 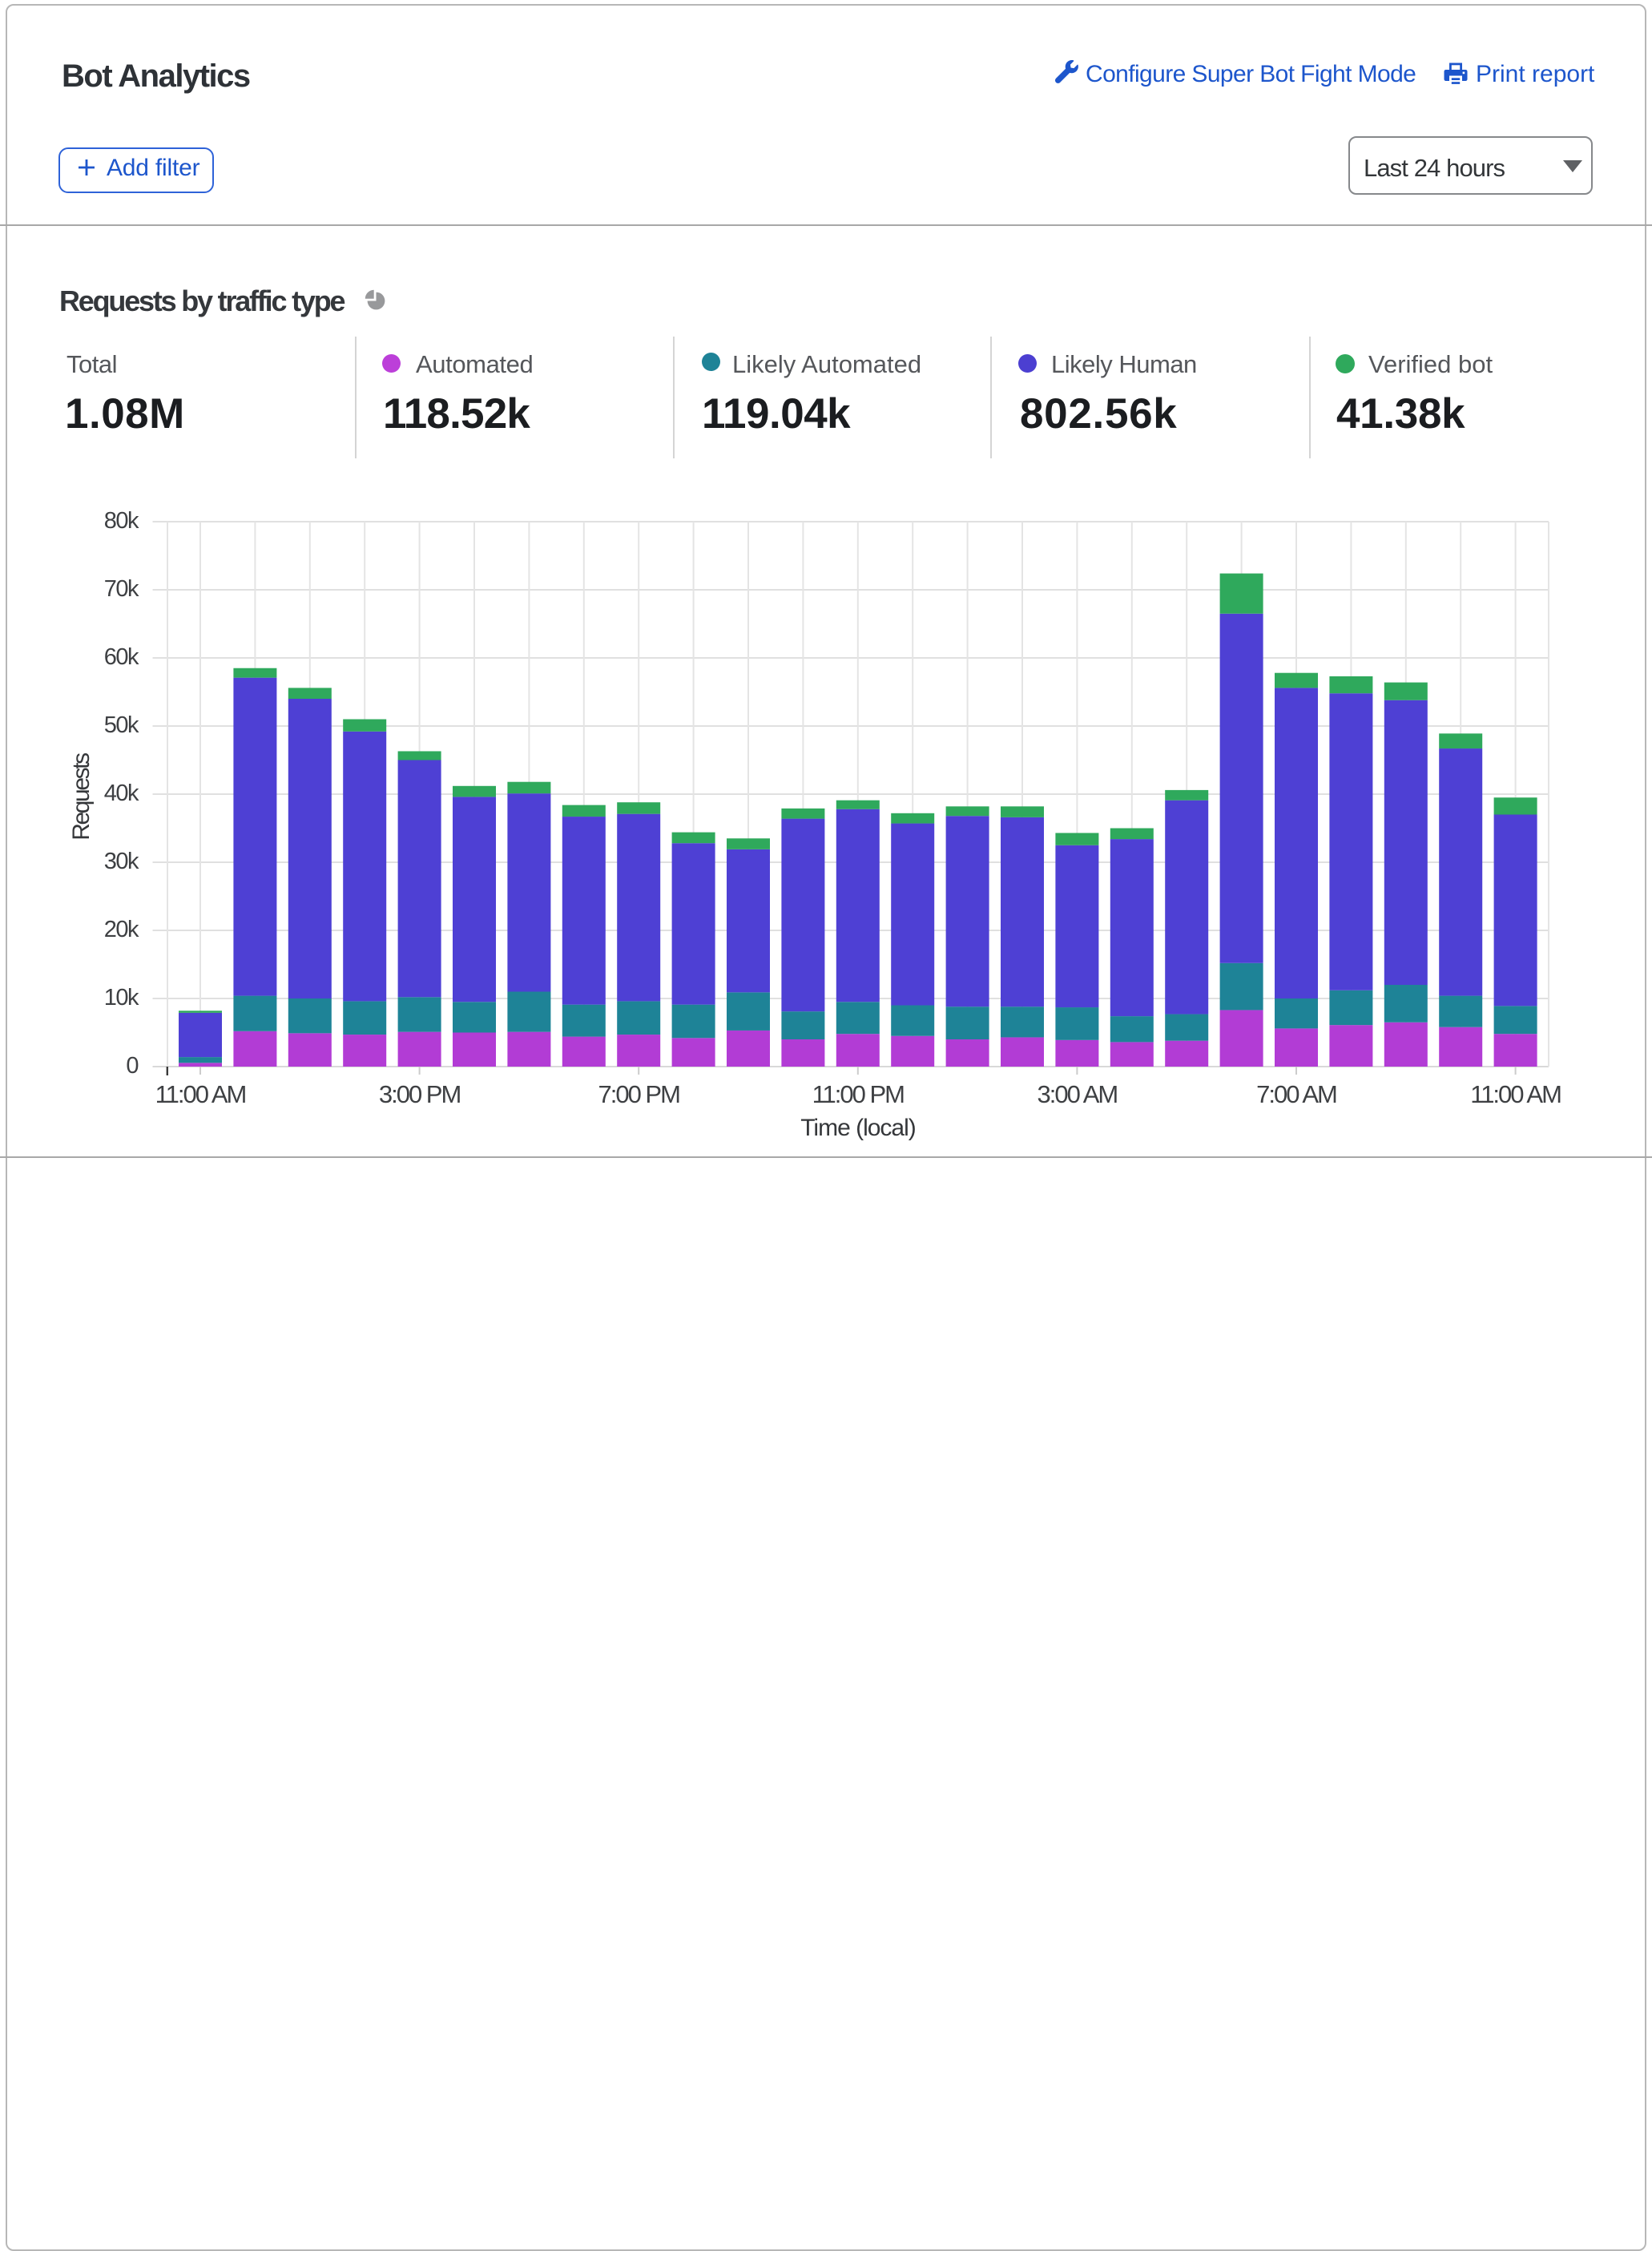 I want to click on svg-text: Time (local), so click(x=858, y=1128).